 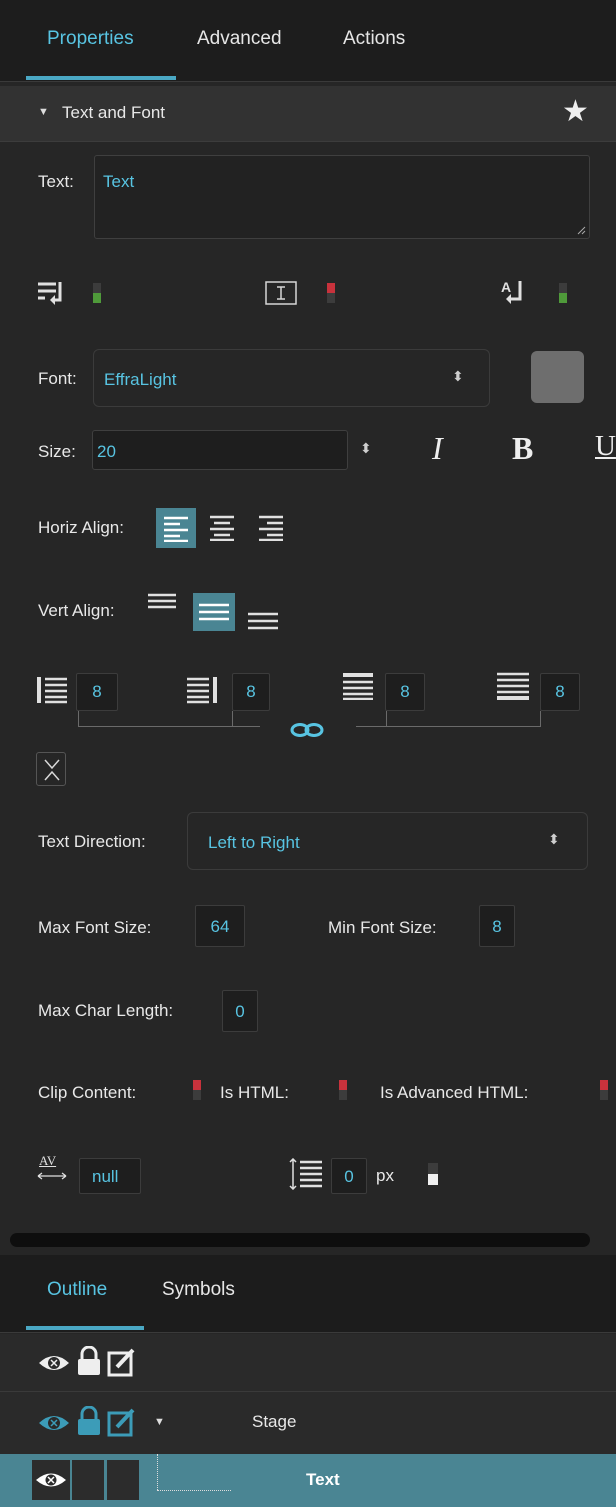 I want to click on size-input-value: 20, so click(x=106, y=451).